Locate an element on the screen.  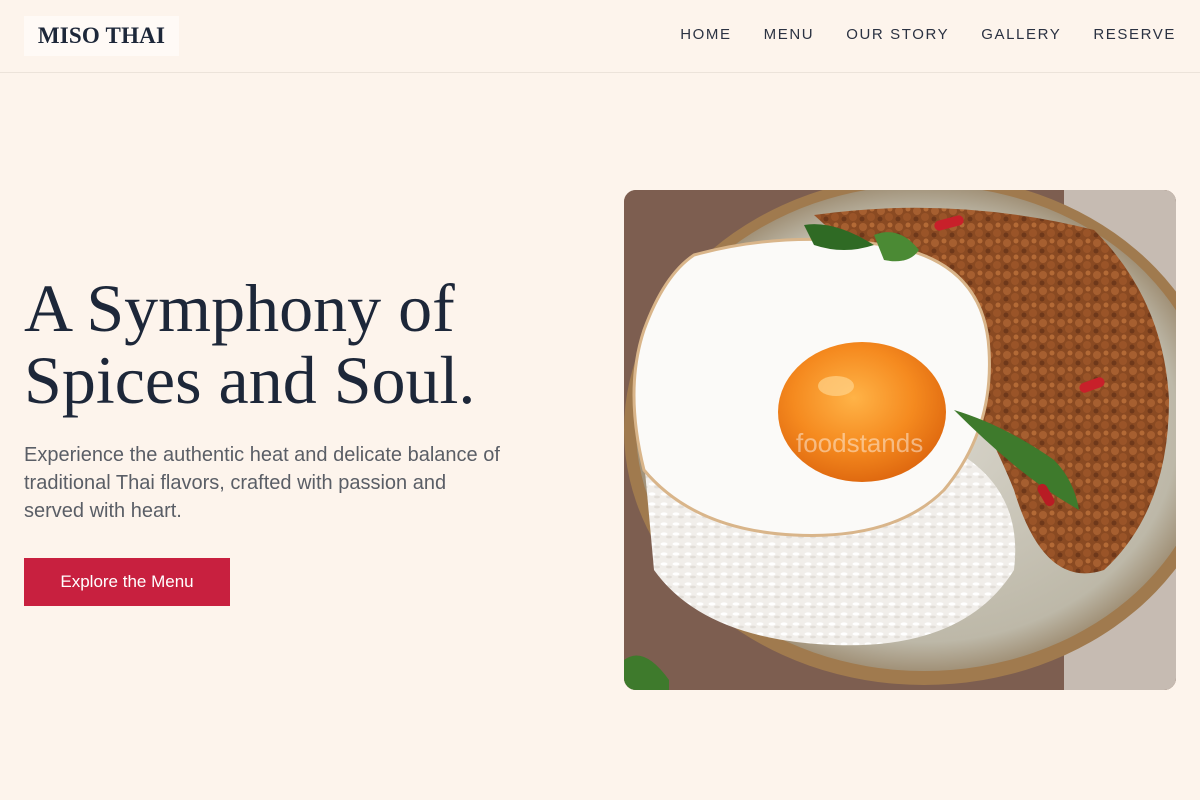
image-watermark: foodstands is located at coordinates (859, 443).